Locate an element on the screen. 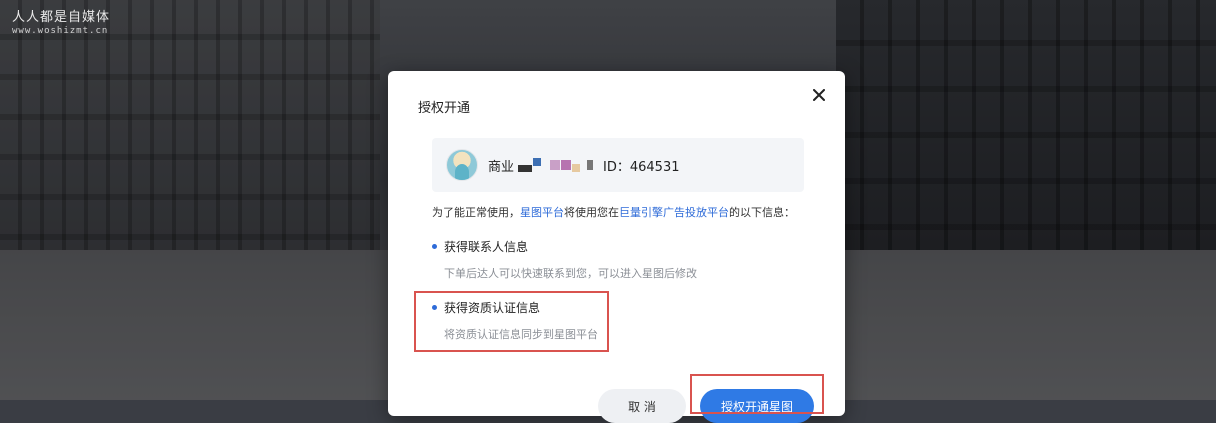 The height and width of the screenshot is (423, 1216). dialog-title: 授权开通 is located at coordinates (444, 108).